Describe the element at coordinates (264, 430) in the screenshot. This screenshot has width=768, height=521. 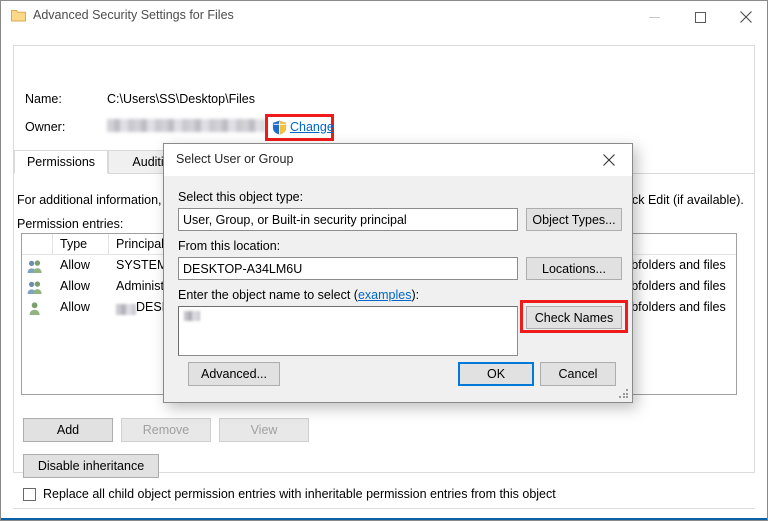
I see `view-button: View` at that location.